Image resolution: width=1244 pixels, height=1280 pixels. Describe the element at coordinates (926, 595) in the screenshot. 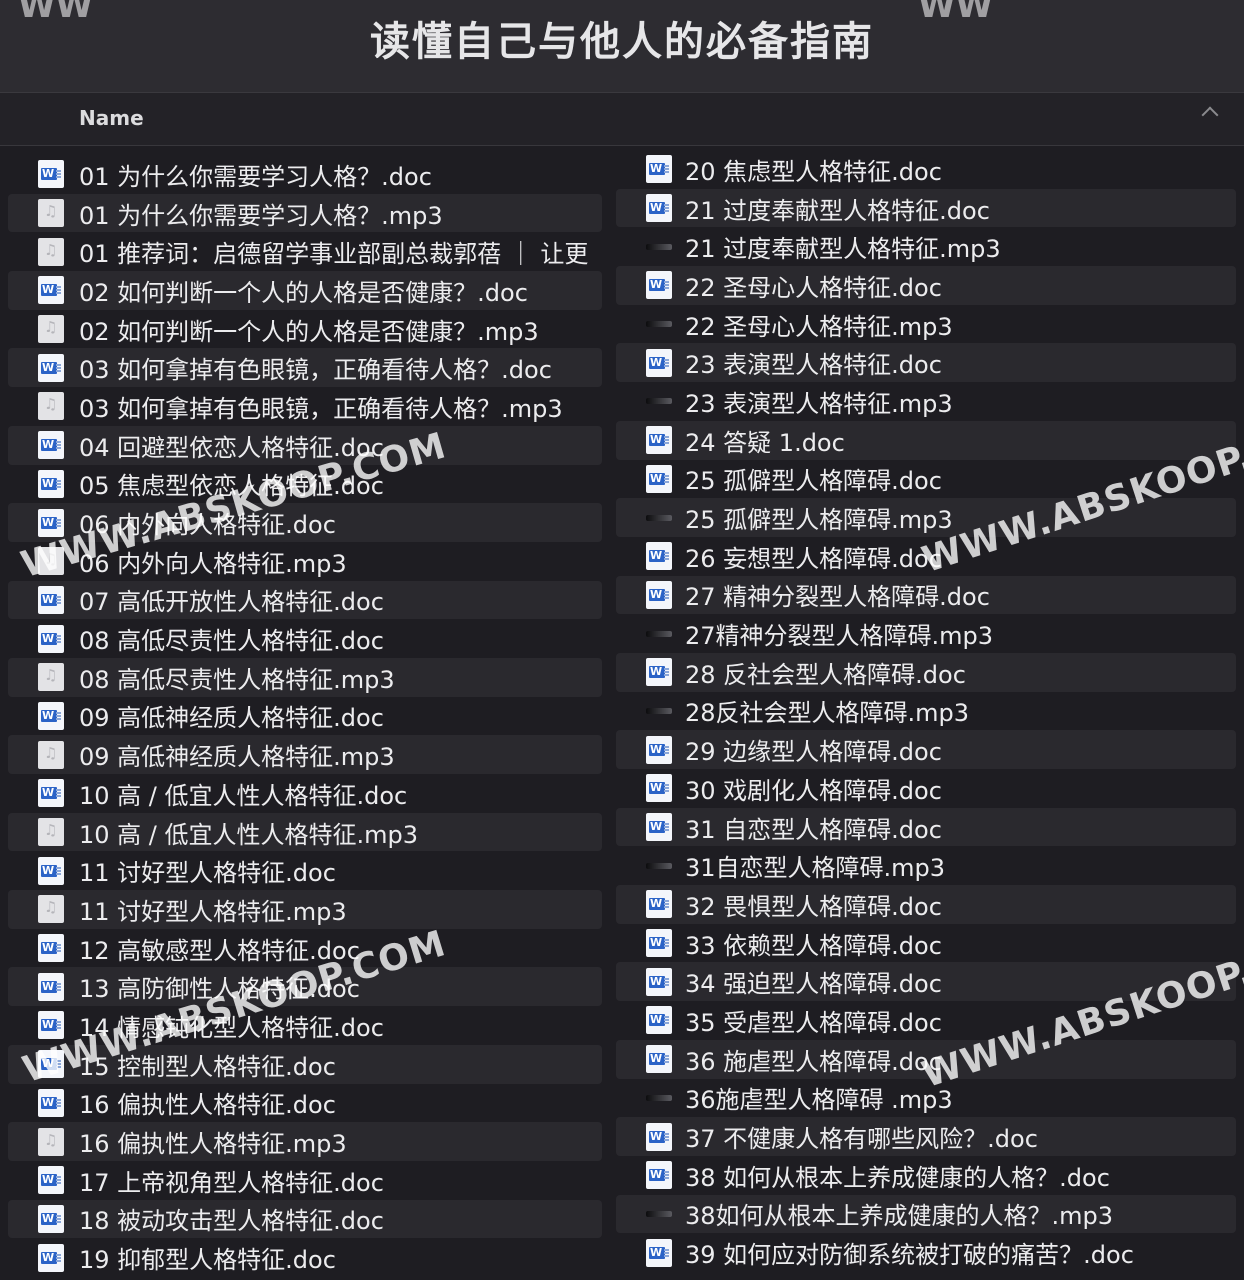

I see `file-row: 27 精神分裂型人格障碍.doc` at that location.